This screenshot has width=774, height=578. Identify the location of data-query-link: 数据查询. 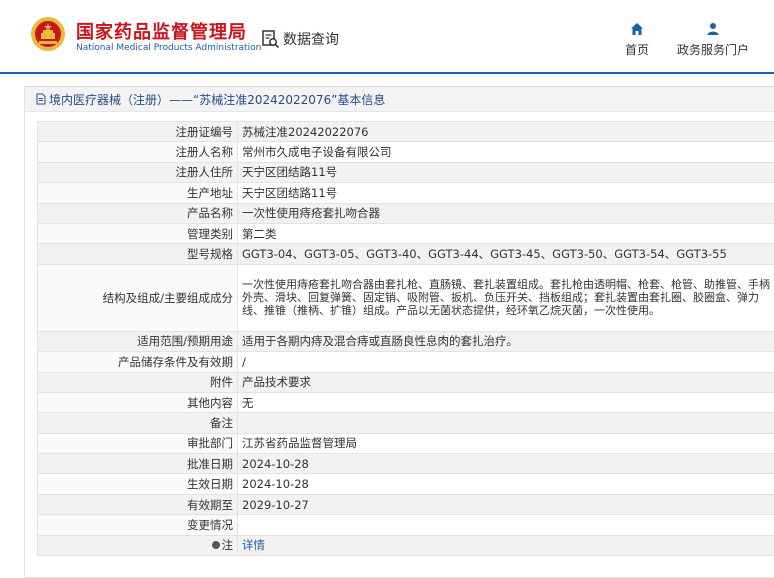
(300, 39).